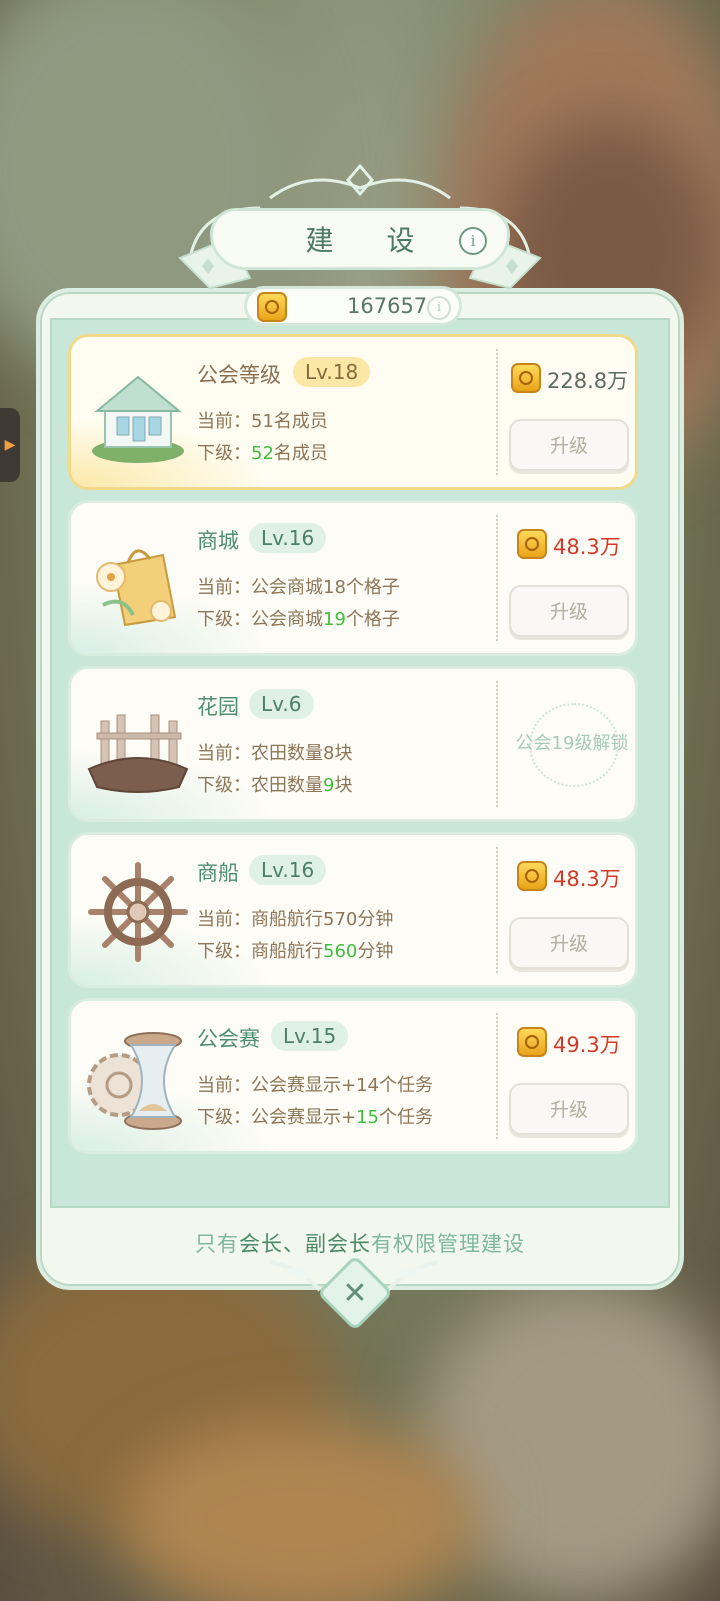 This screenshot has height=1601, width=720. I want to click on page-title: 建 设, so click(371, 240).